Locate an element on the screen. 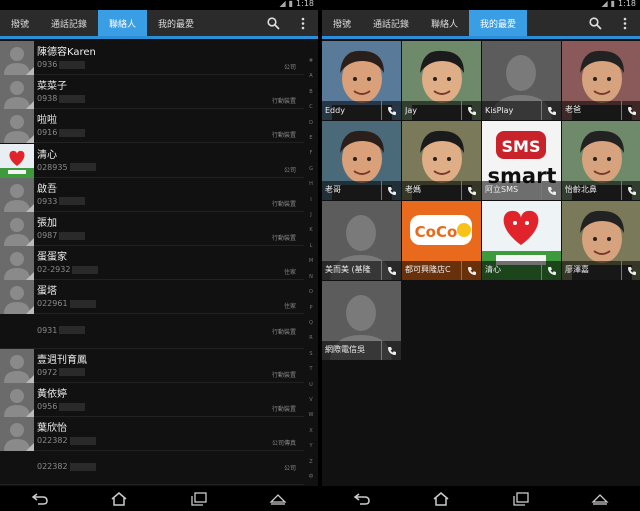  contact-row: 陳德容Karen 0936 公司 is located at coordinates (152, 58).